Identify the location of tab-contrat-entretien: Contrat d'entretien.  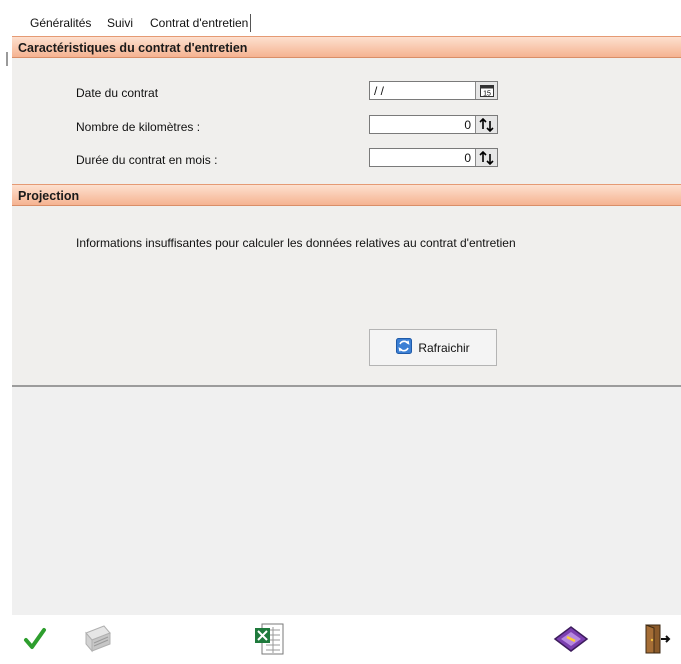
(200, 23).